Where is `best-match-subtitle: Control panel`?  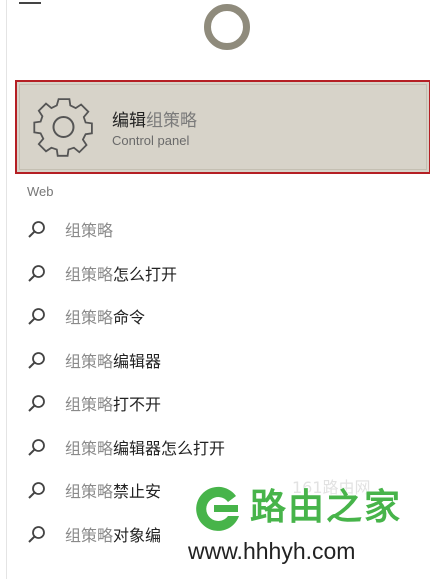
best-match-subtitle: Control panel is located at coordinates (151, 140).